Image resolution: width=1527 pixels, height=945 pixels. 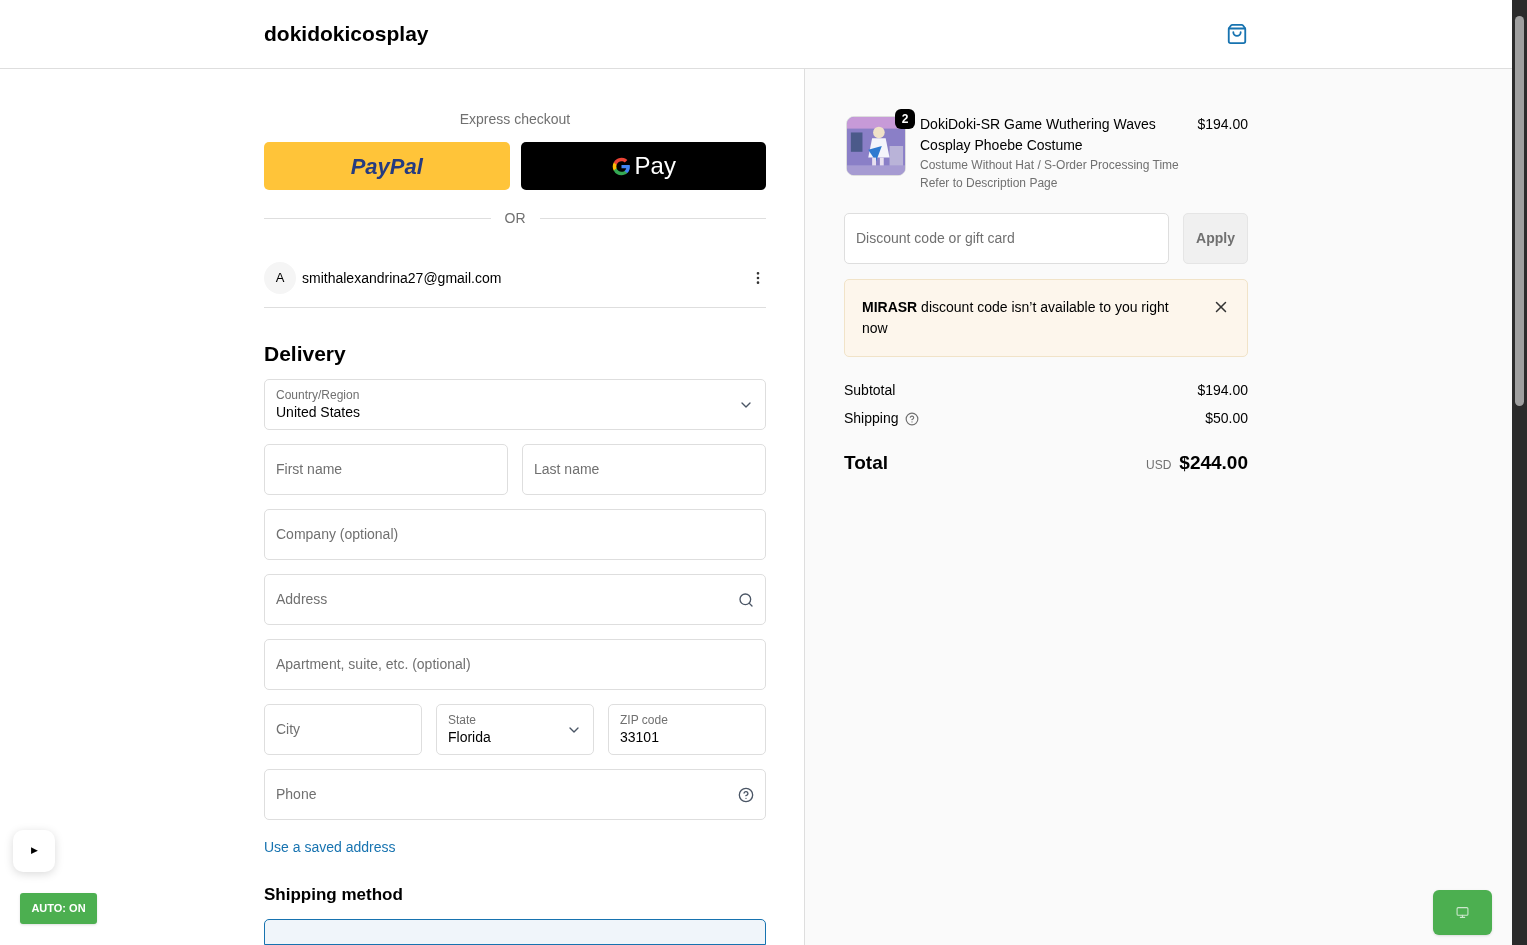 What do you see at coordinates (1038, 135) in the screenshot?
I see `product-name: DokiDoki-SR Game Wuthering Waves Cosplay Phoebe Costume` at bounding box center [1038, 135].